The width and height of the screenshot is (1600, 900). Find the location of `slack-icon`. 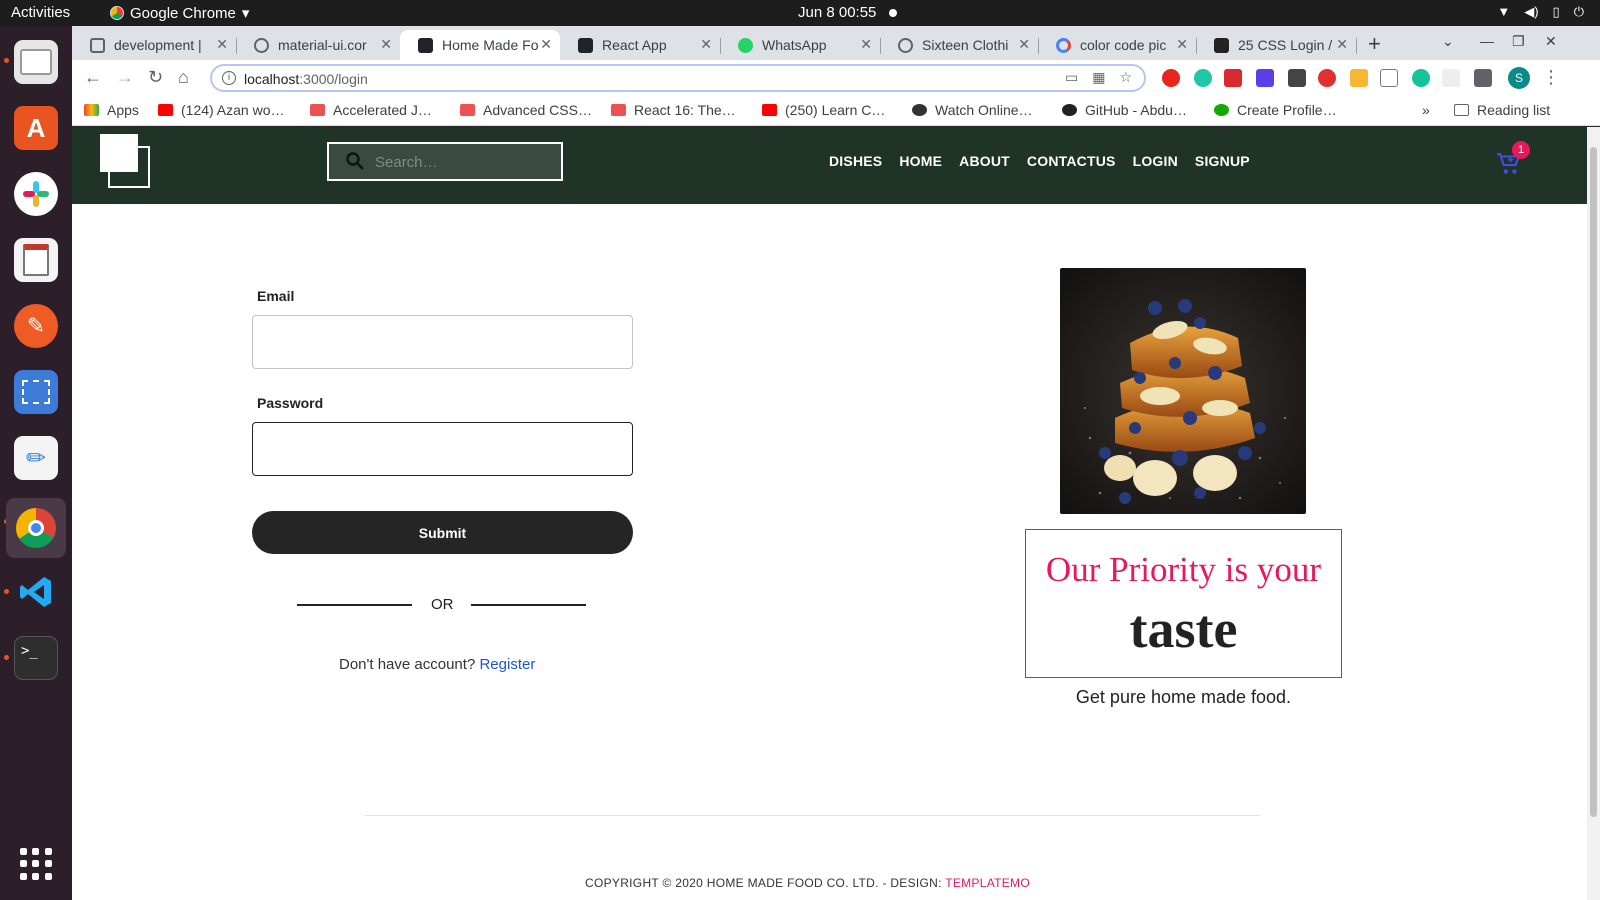

slack-icon is located at coordinates (36, 194).